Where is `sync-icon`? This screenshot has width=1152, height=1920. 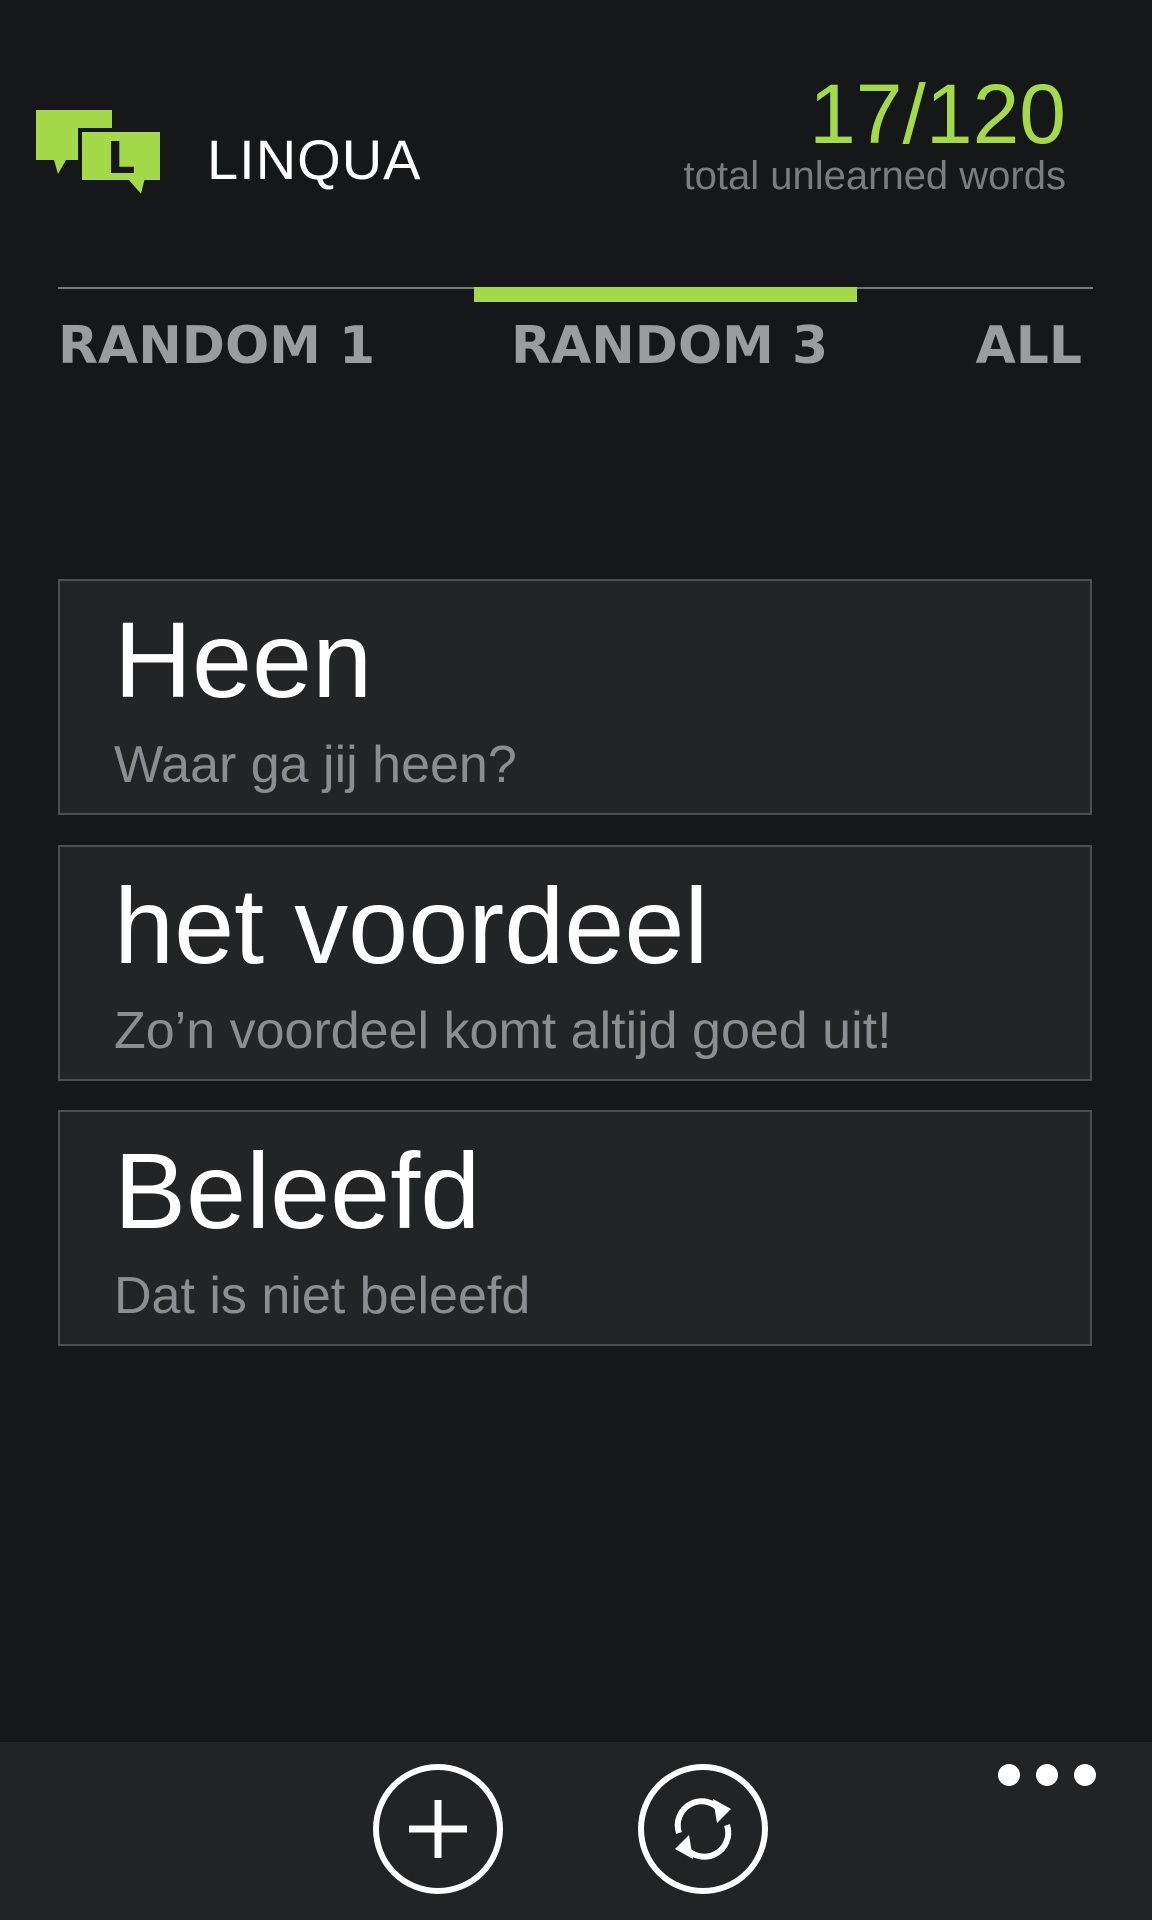 sync-icon is located at coordinates (703, 1829).